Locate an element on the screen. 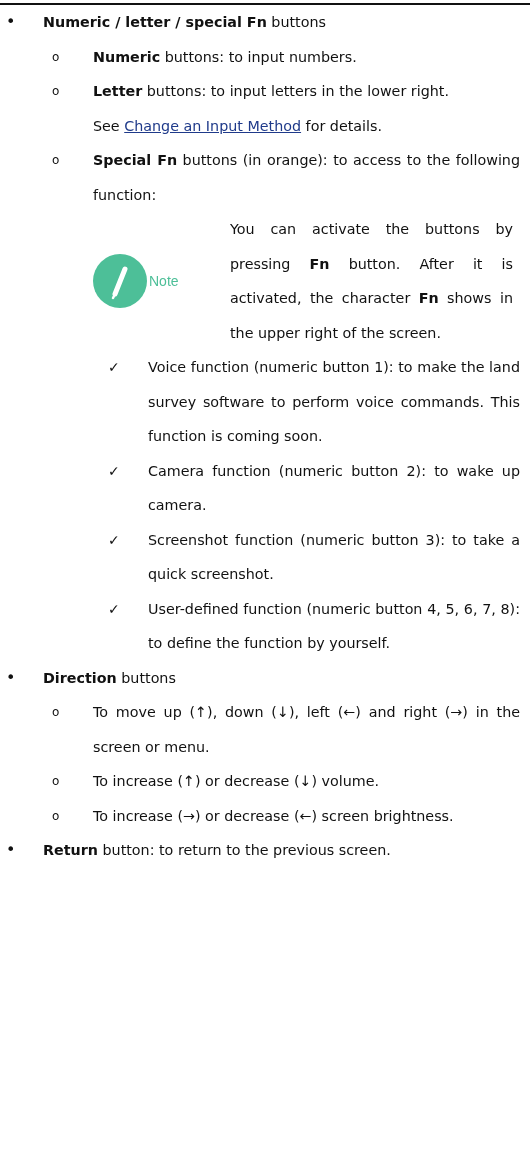  list-item-text: Voice function (numeric button 1): to make the land survey software to perform voice commands. This function is coming soon. is located at coordinates (334, 402).